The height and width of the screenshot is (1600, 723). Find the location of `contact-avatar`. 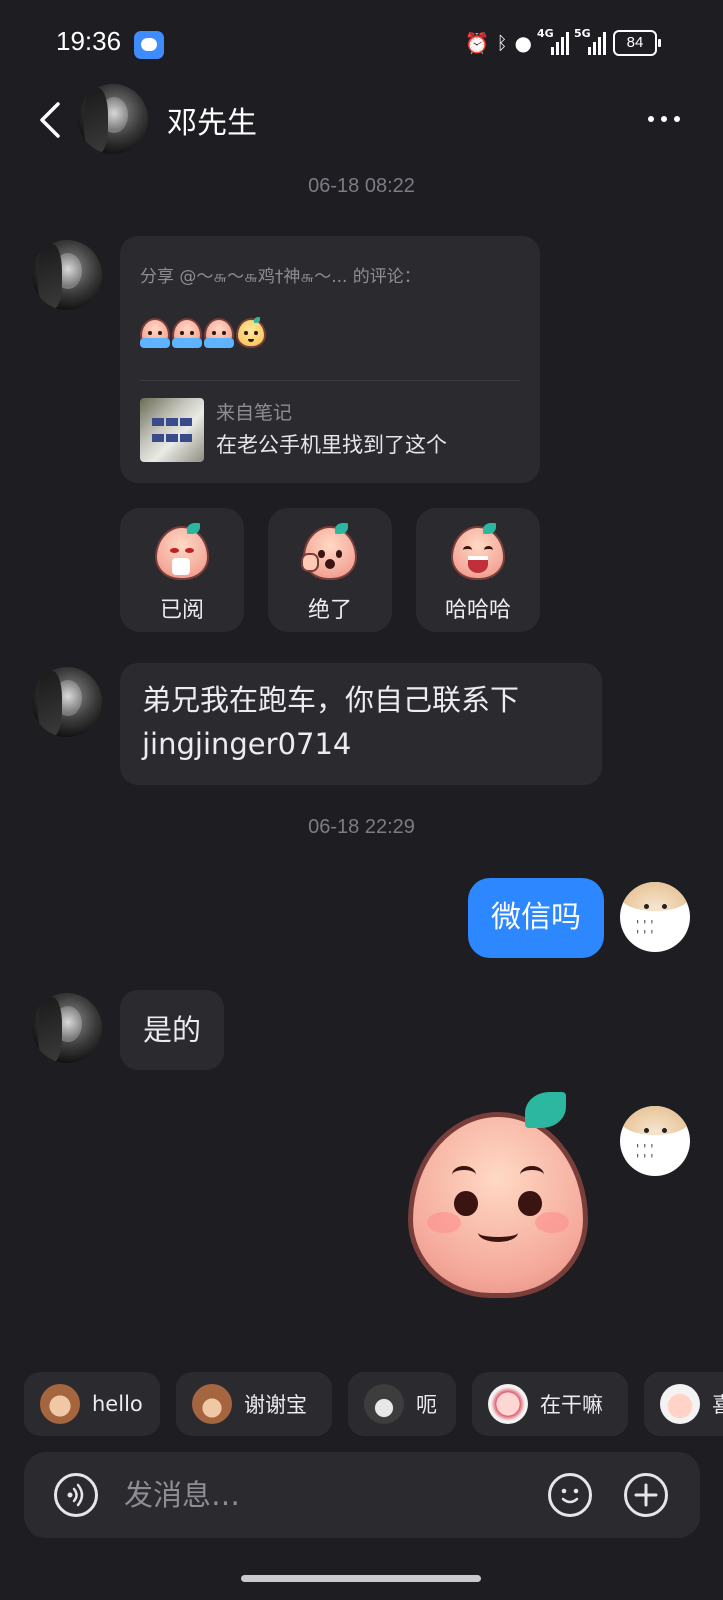

contact-avatar is located at coordinates (113, 119).